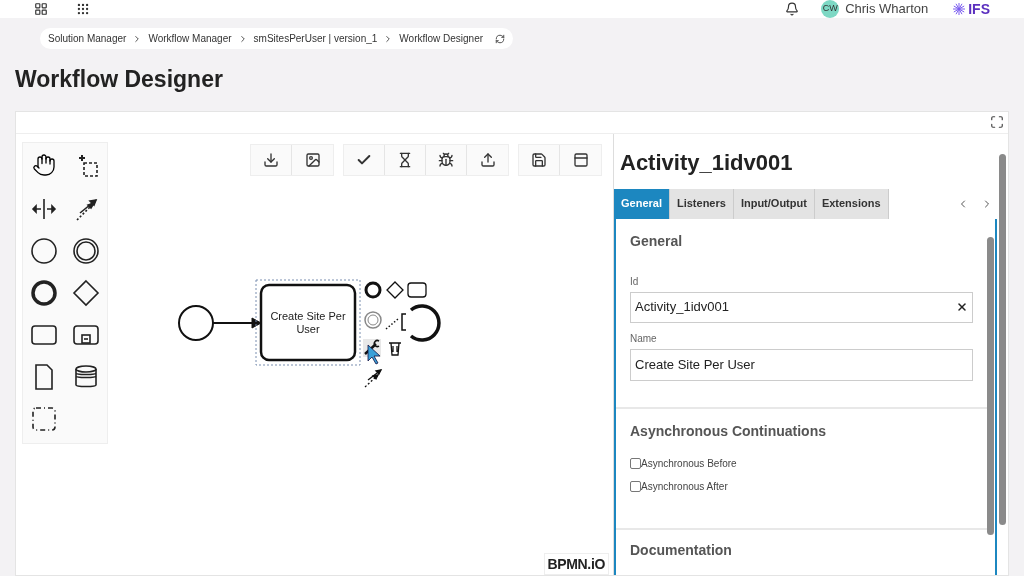 The width and height of the screenshot is (1024, 576). Describe the element at coordinates (681, 550) in the screenshot. I see `section-heading: Documentation` at that location.